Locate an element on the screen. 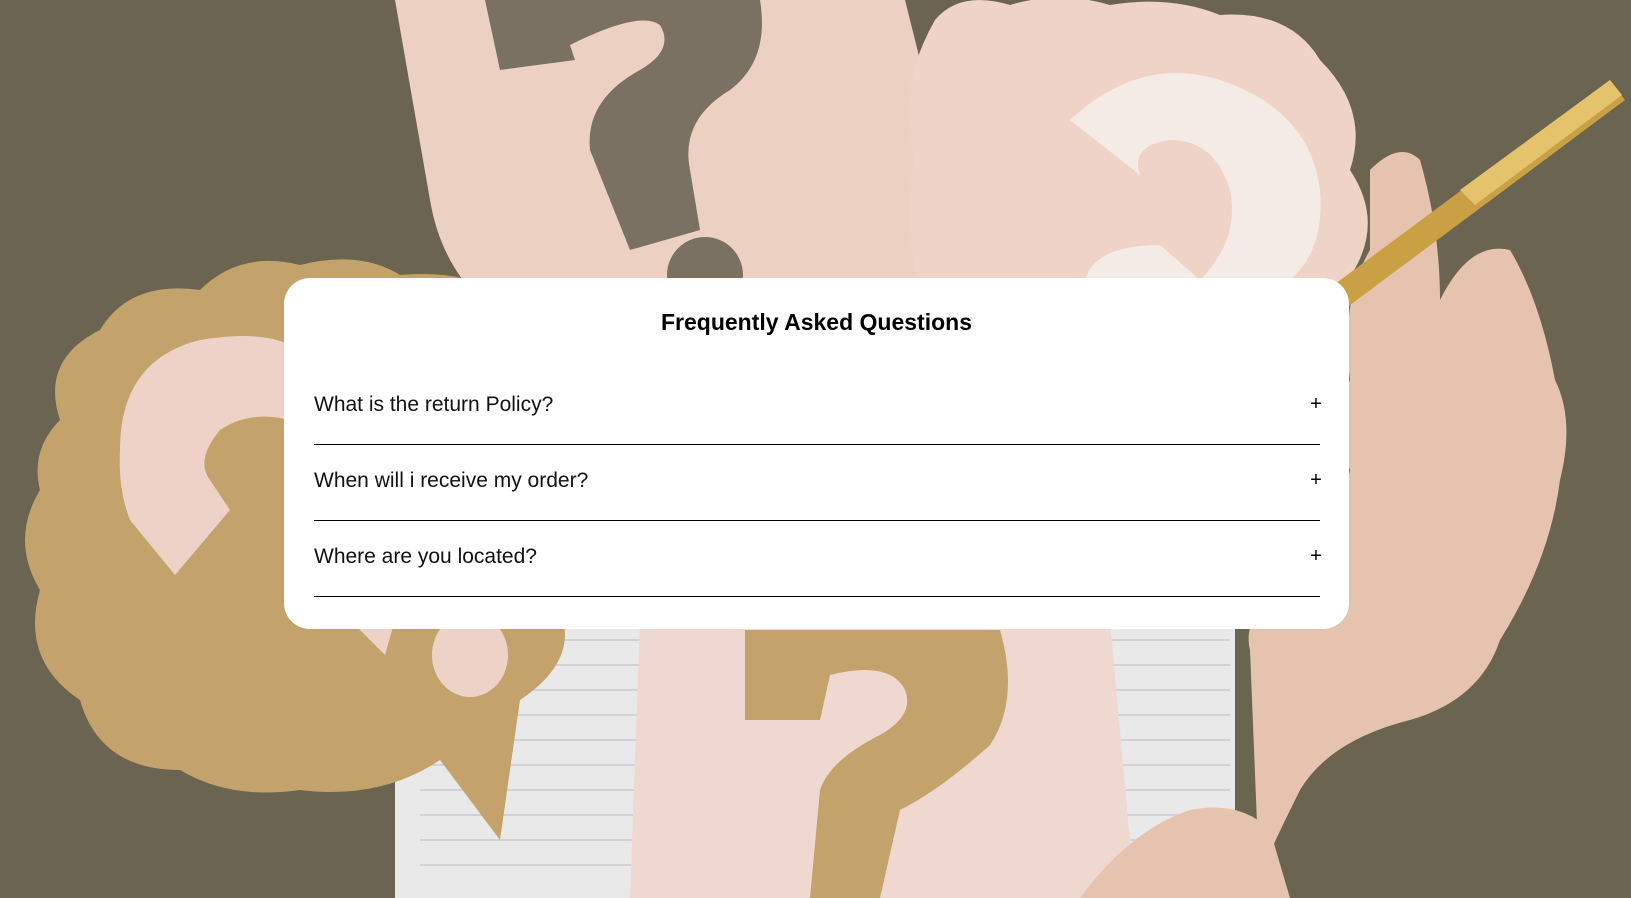 The width and height of the screenshot is (1631, 898). faq-question: When will i receive my order? is located at coordinates (451, 480).